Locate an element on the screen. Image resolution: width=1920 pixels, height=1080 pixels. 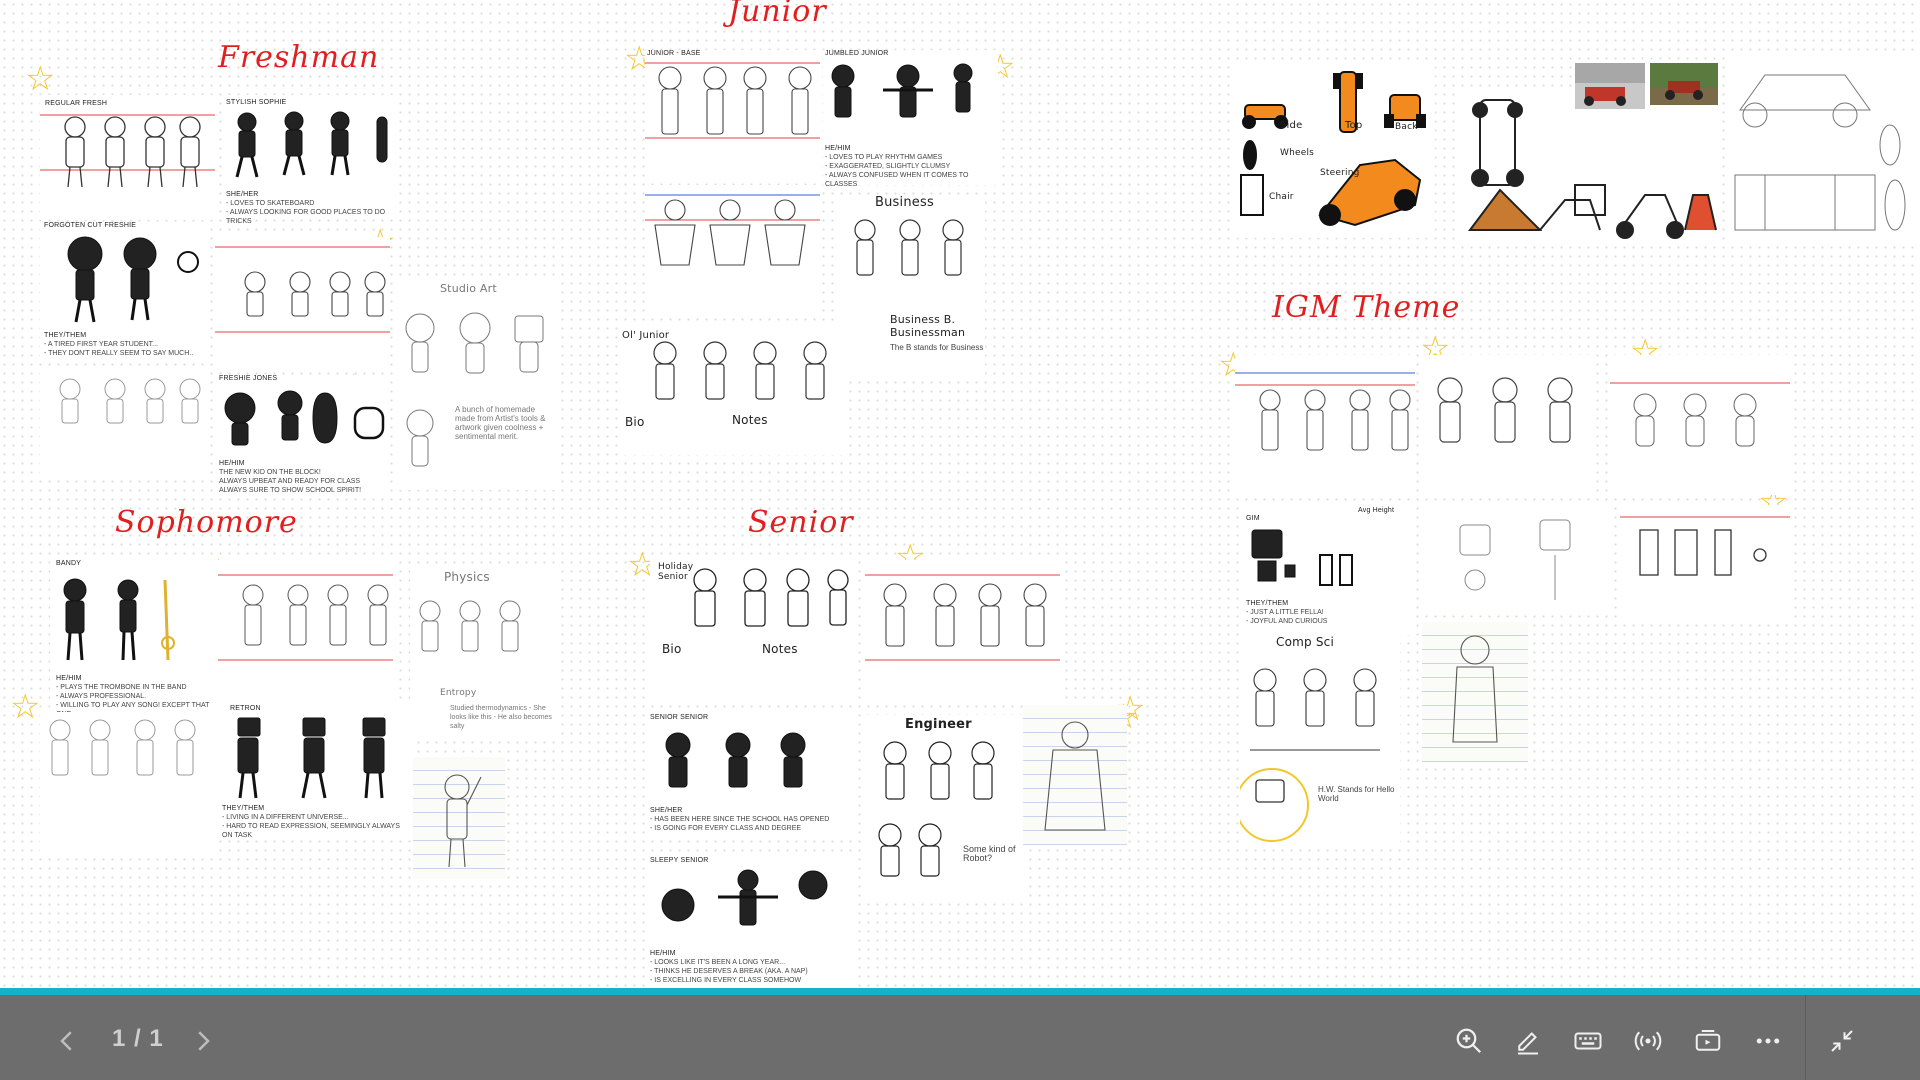
sheet-soph-turnaround is located at coordinates (305, 630).